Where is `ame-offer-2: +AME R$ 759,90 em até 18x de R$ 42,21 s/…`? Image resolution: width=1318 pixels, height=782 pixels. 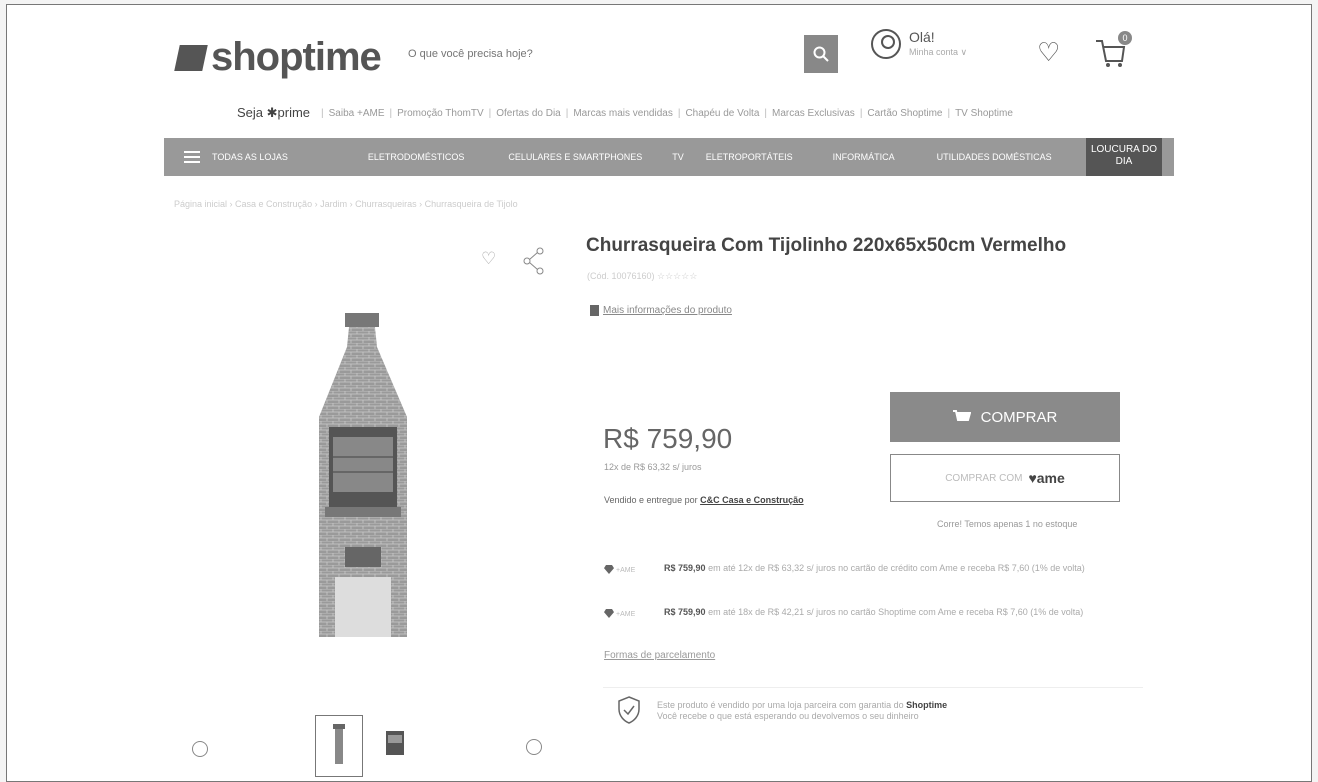
ame-offer-2: +AME R$ 759,90 em até 18x de R$ 42,21 s/… is located at coordinates (874, 612).